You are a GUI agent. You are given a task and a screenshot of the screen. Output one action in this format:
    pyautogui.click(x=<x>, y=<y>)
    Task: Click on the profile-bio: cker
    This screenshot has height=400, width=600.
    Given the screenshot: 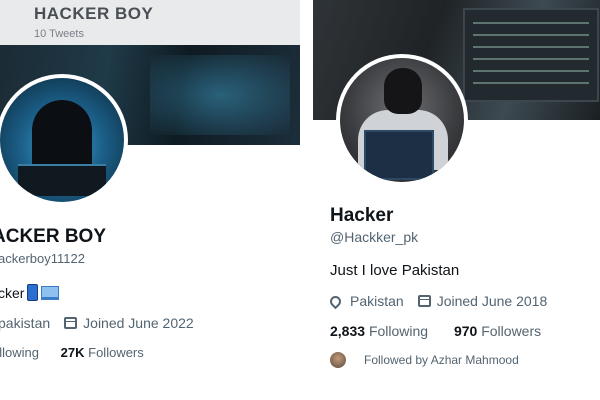 What is the action you would take?
    pyautogui.click(x=30, y=292)
    